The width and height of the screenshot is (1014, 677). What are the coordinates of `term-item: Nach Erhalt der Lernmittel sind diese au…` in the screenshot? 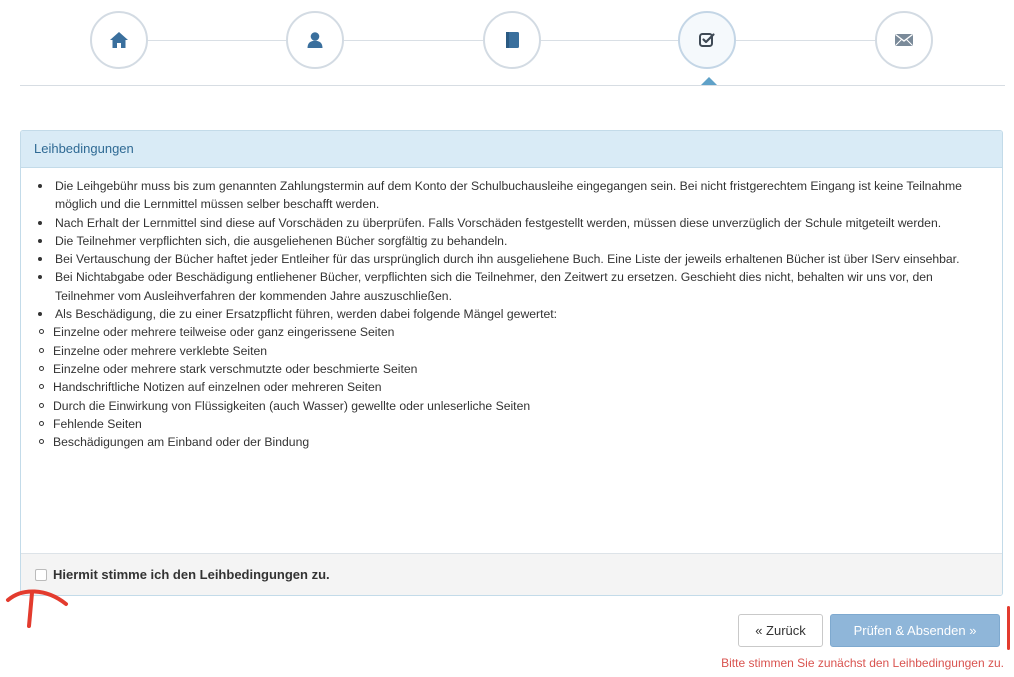 It's located at (512, 223).